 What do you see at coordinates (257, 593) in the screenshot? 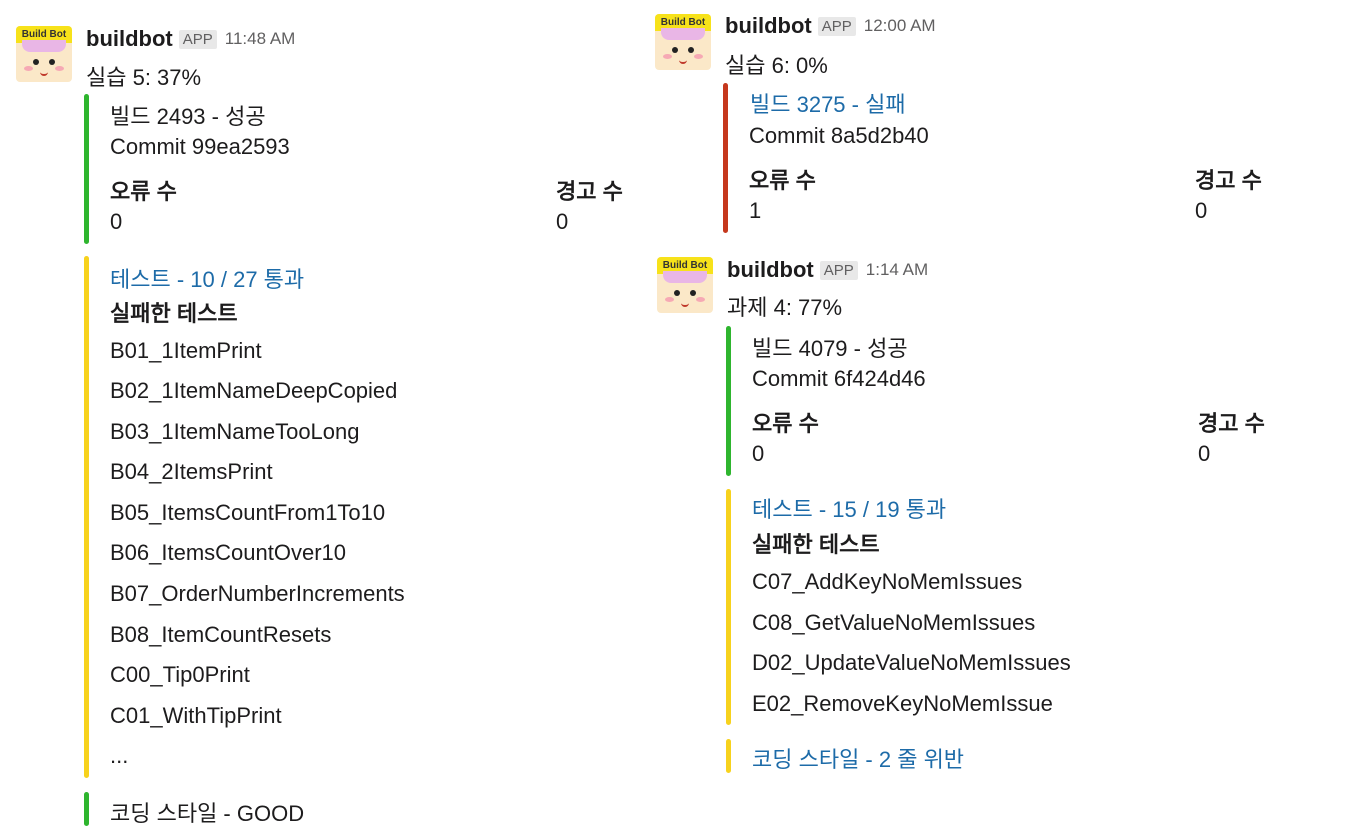
I see `failed-test: B07_OrderNumberIncrements` at bounding box center [257, 593].